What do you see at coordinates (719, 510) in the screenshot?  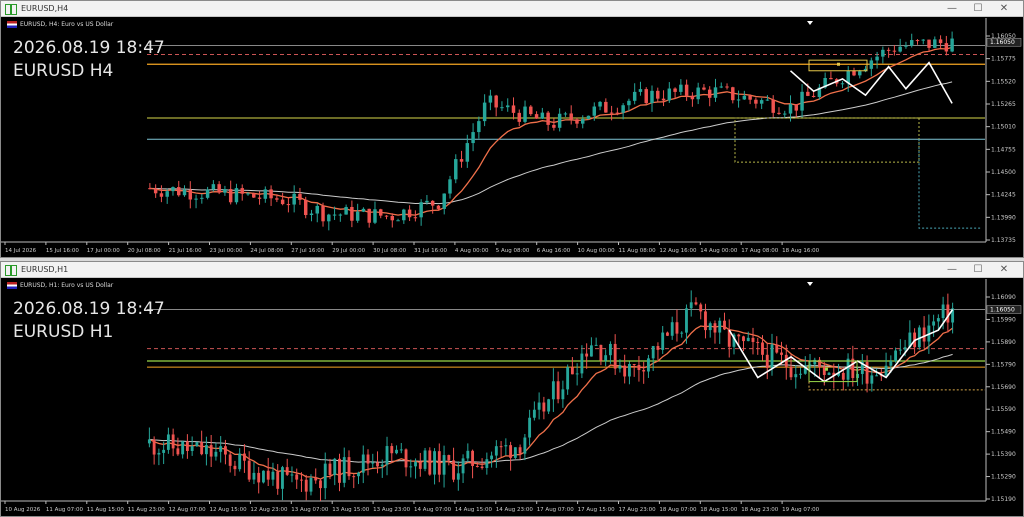 I see `time-tick-label: 18 Aug 15:00` at bounding box center [719, 510].